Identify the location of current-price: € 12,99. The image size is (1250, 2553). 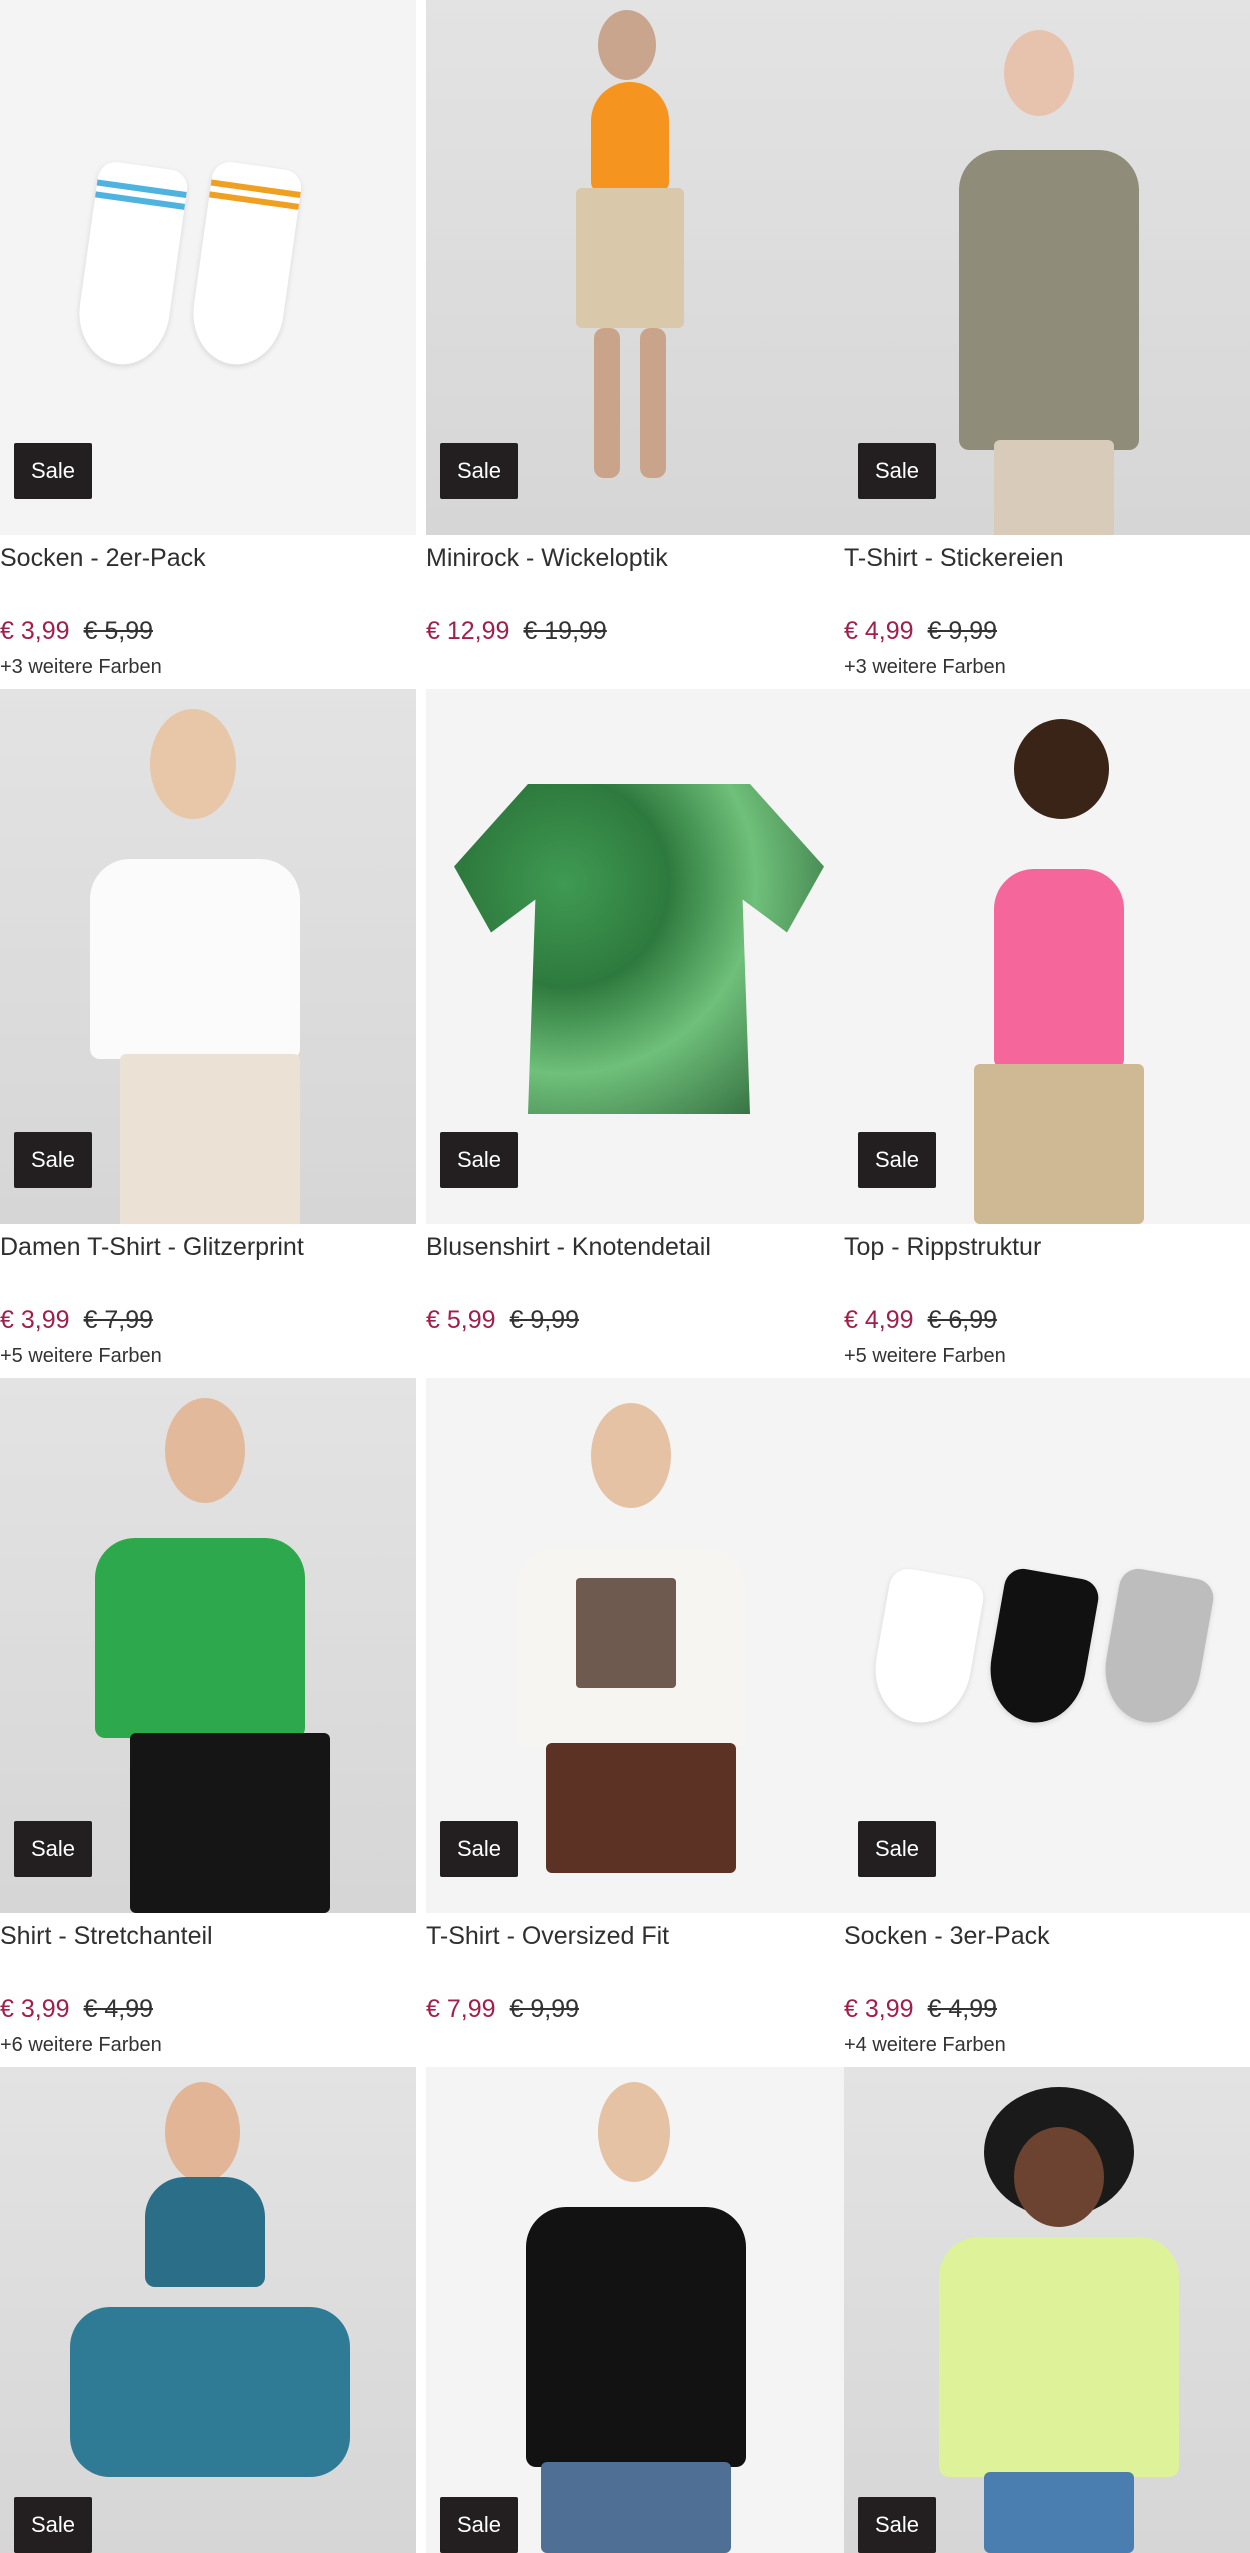
(468, 631).